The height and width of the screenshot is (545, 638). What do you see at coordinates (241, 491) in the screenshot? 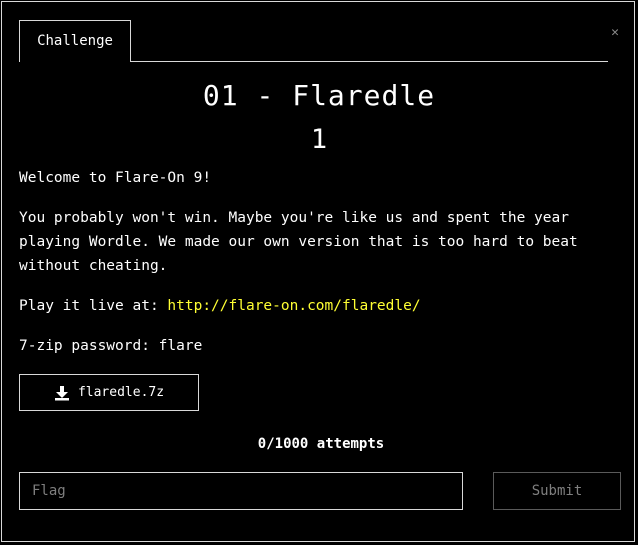
I see `flag-input` at bounding box center [241, 491].